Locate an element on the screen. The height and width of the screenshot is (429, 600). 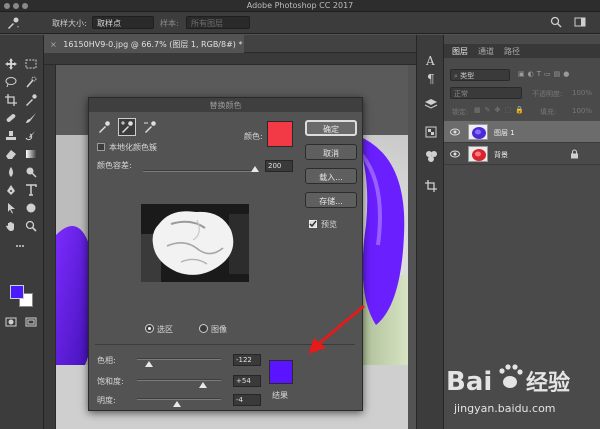
svg-text: A is located at coordinates (430, 60).